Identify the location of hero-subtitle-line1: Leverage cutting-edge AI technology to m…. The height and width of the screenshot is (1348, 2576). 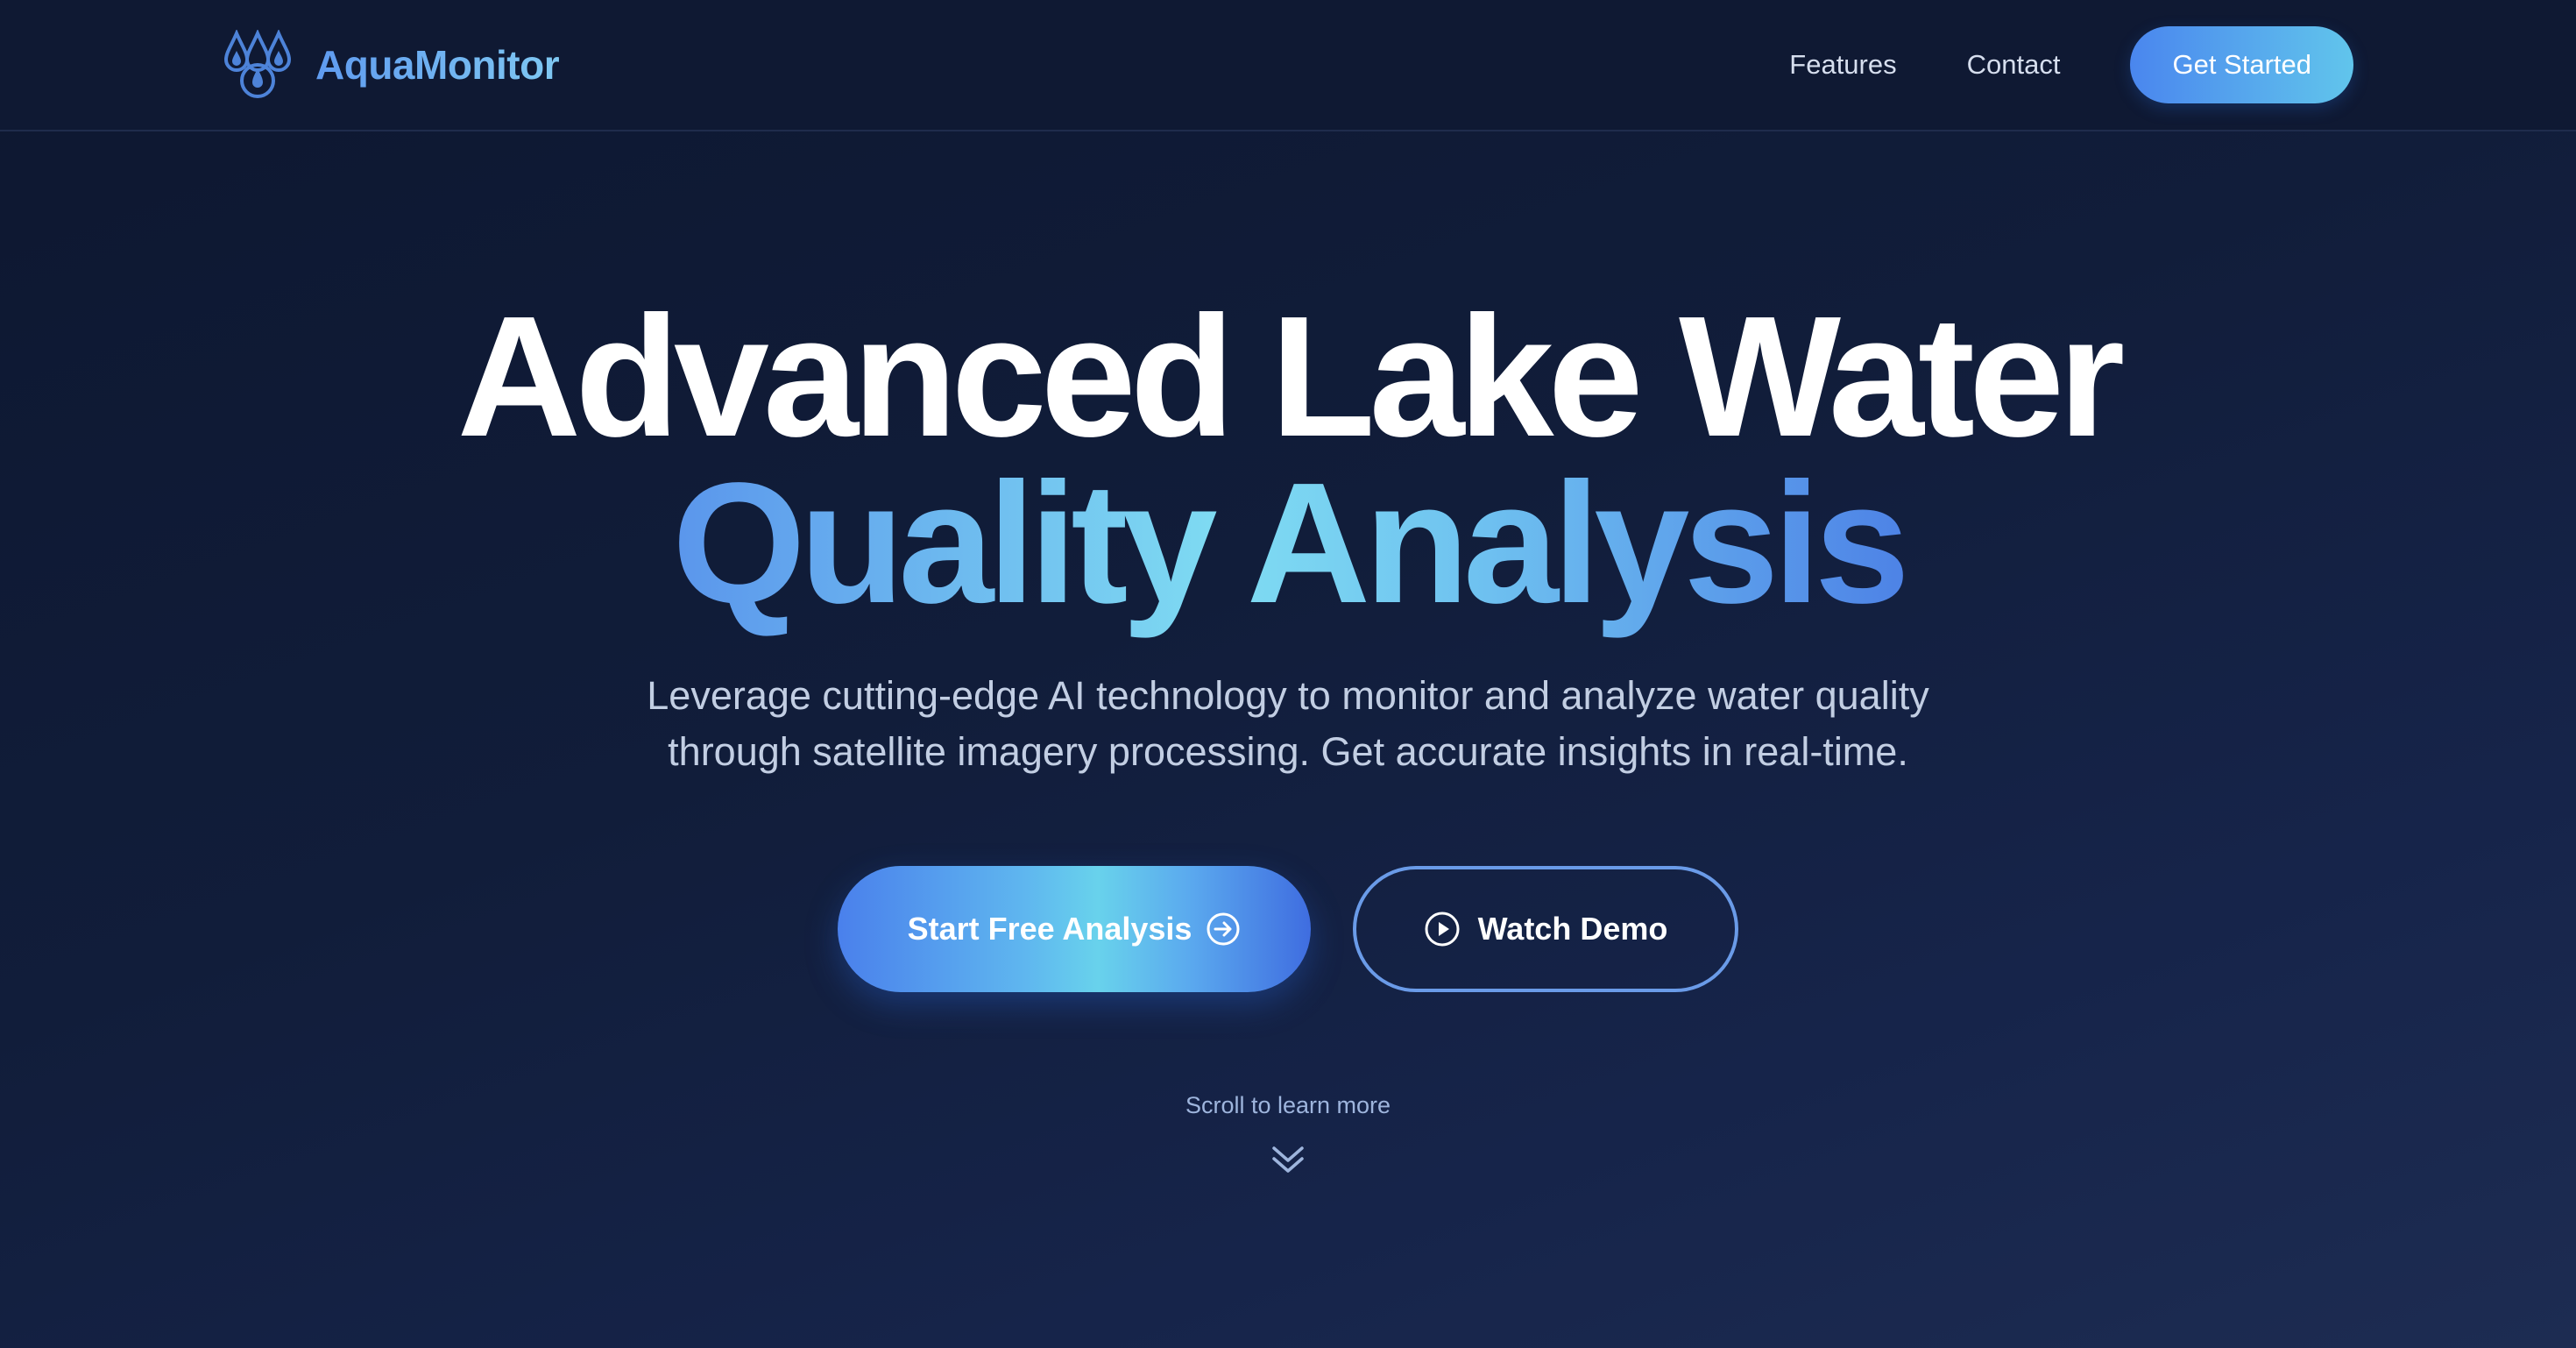
(1288, 695).